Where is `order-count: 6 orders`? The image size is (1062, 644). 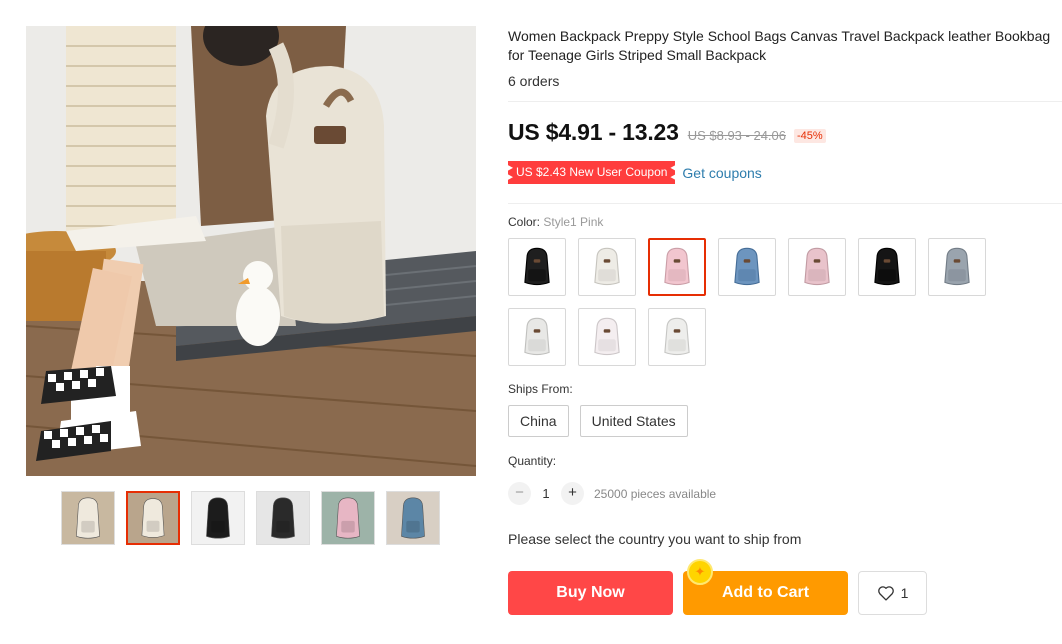
order-count: 6 orders is located at coordinates (534, 81).